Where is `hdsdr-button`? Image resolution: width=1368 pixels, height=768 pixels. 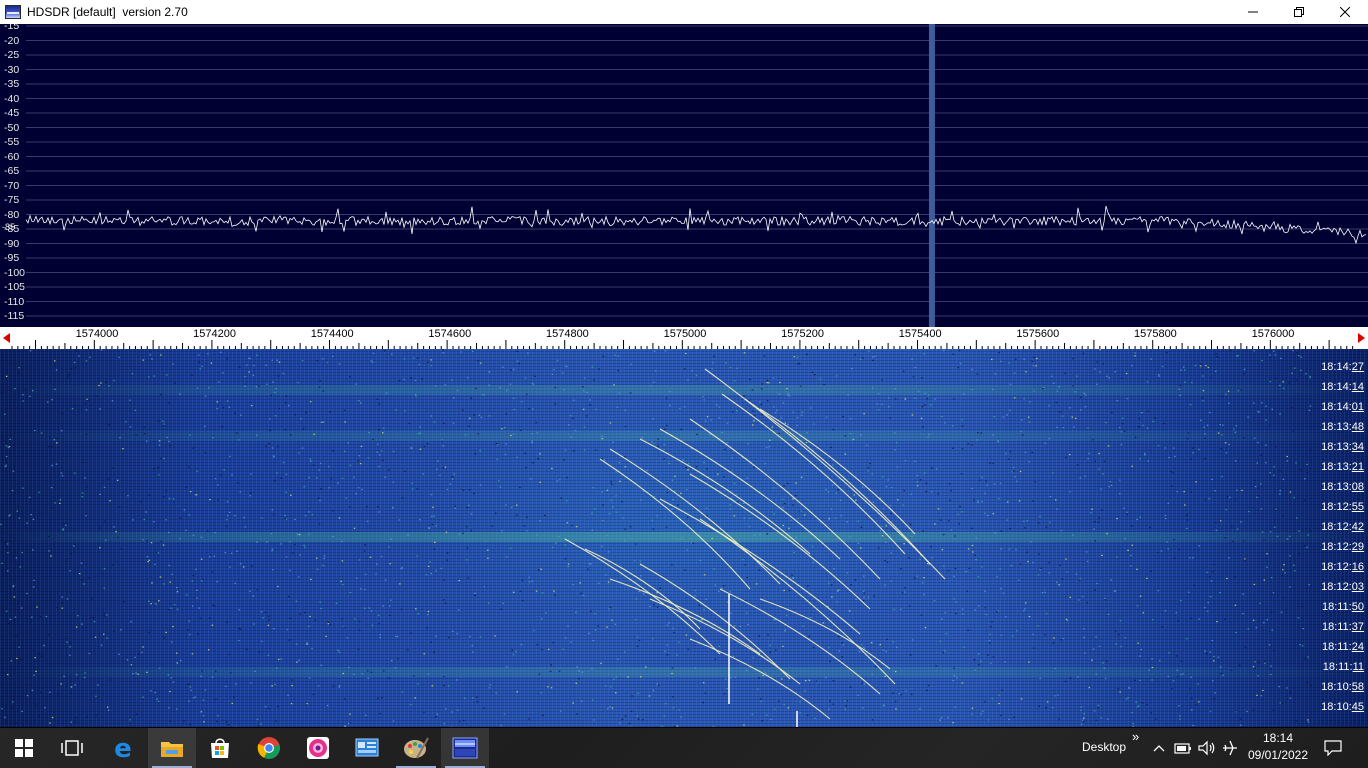
hdsdr-button is located at coordinates (465, 748).